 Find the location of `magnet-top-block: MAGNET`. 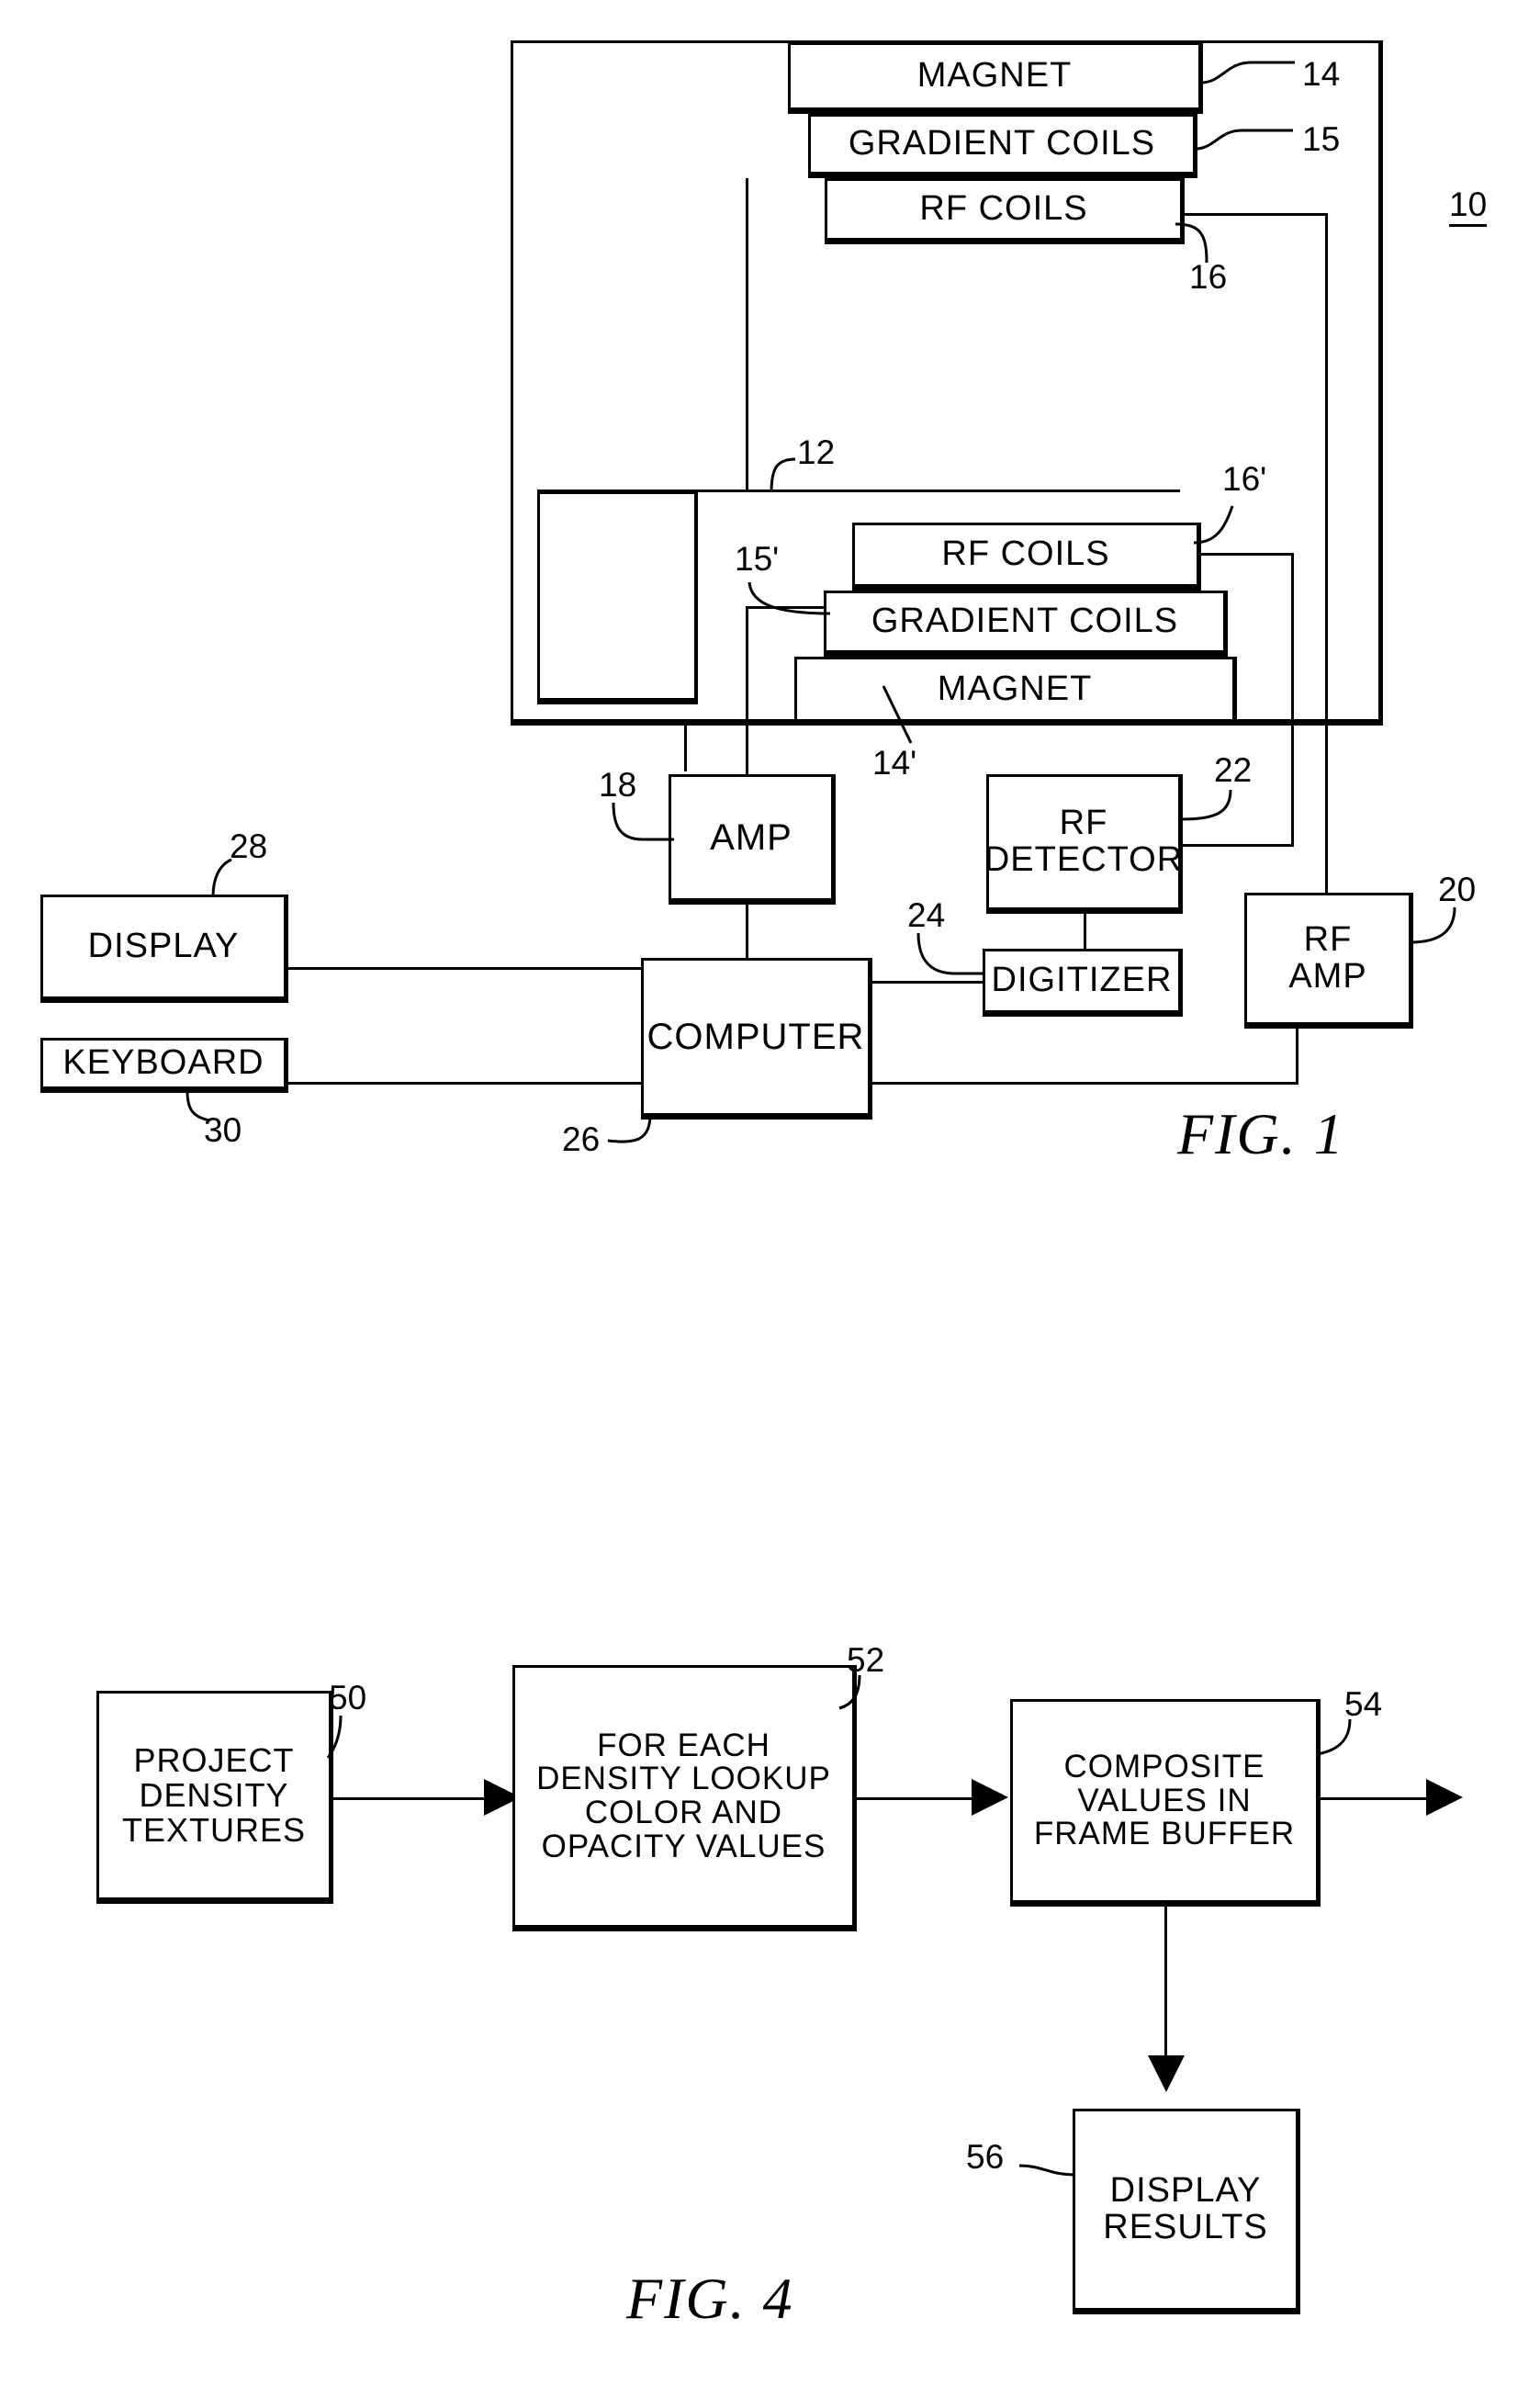

magnet-top-block: MAGNET is located at coordinates (995, 78).